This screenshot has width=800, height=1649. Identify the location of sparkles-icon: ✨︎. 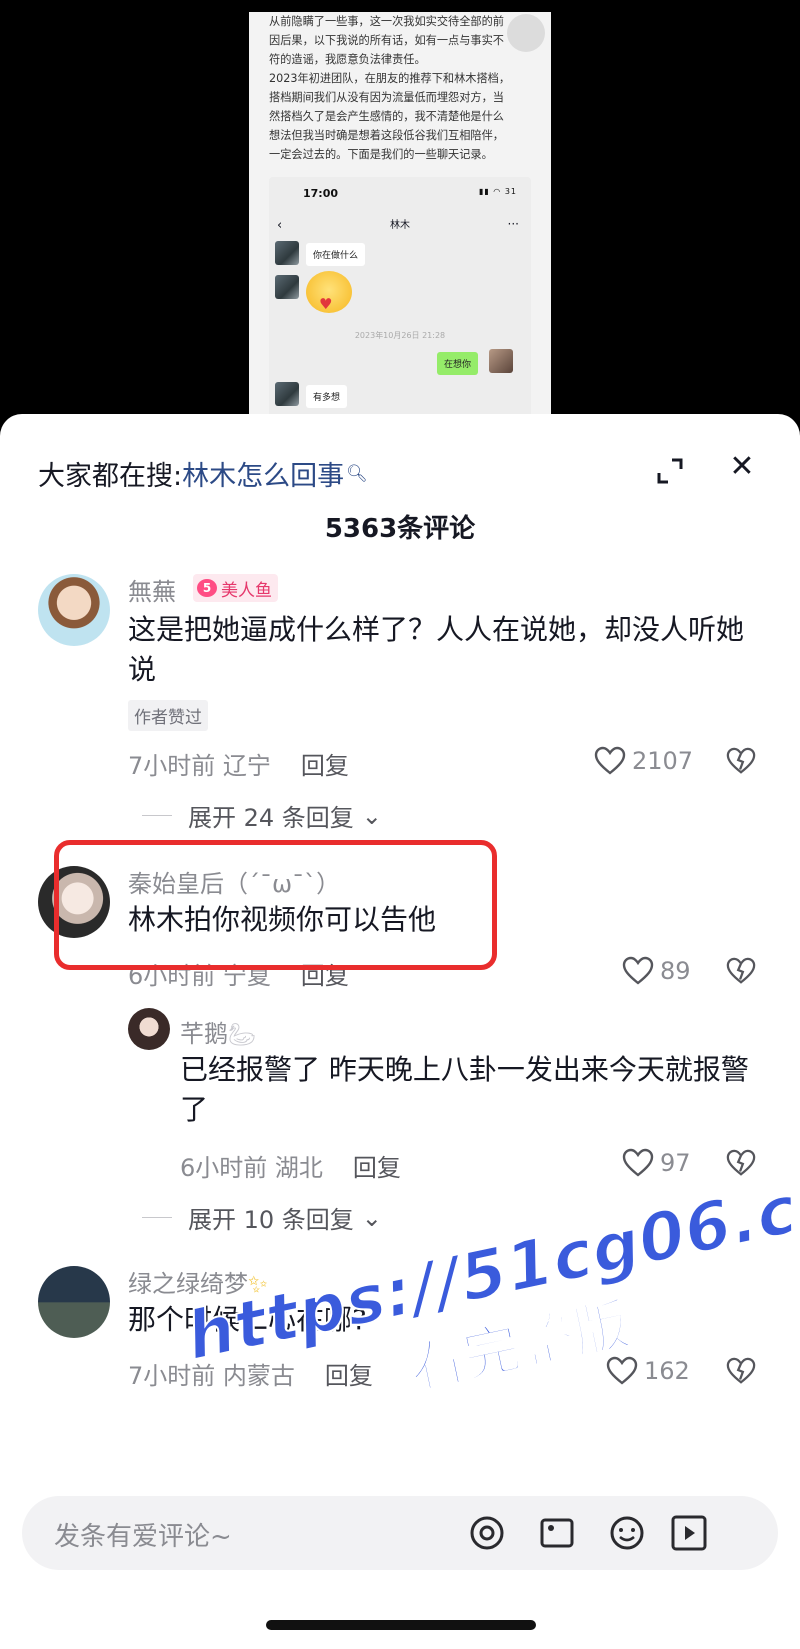
(258, 1284).